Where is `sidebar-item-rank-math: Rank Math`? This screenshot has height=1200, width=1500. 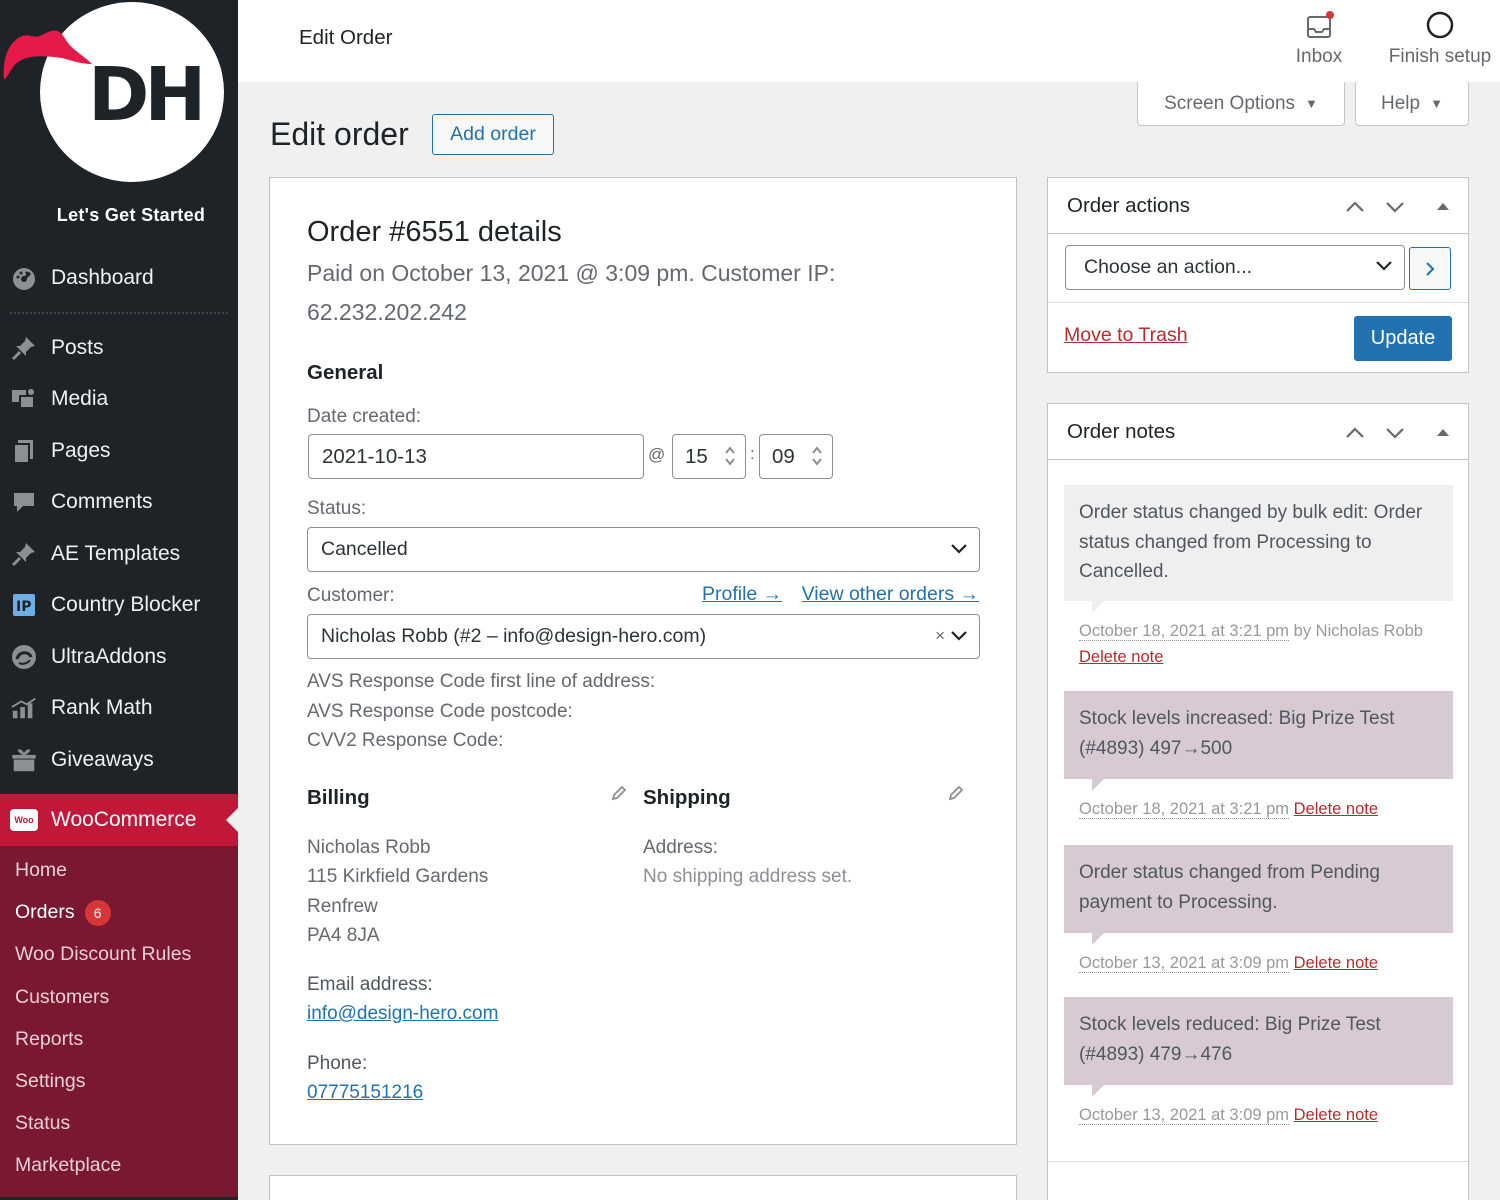 sidebar-item-rank-math: Rank Math is located at coordinates (119, 709).